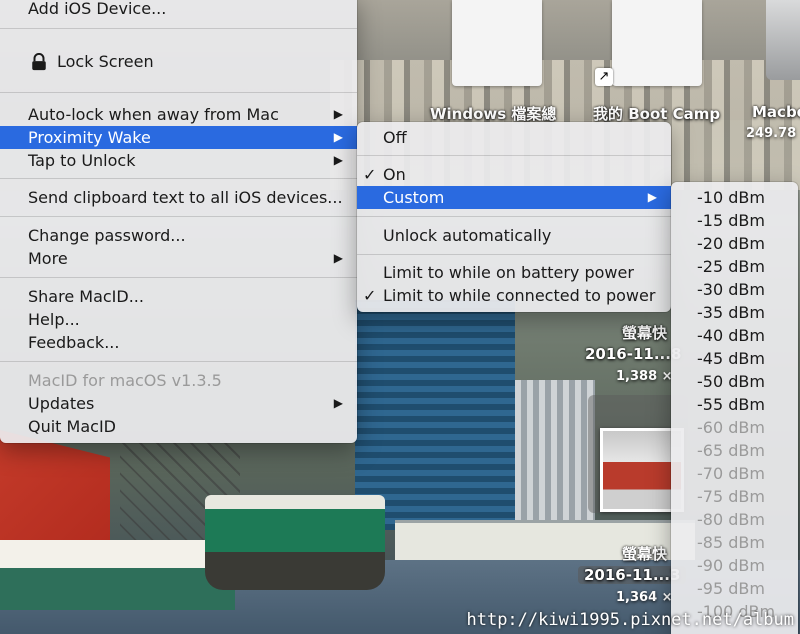 This screenshot has width=800, height=634. What do you see at coordinates (514, 235) in the screenshot?
I see `menu-item-unlock-automatically: Unlock automatically` at bounding box center [514, 235].